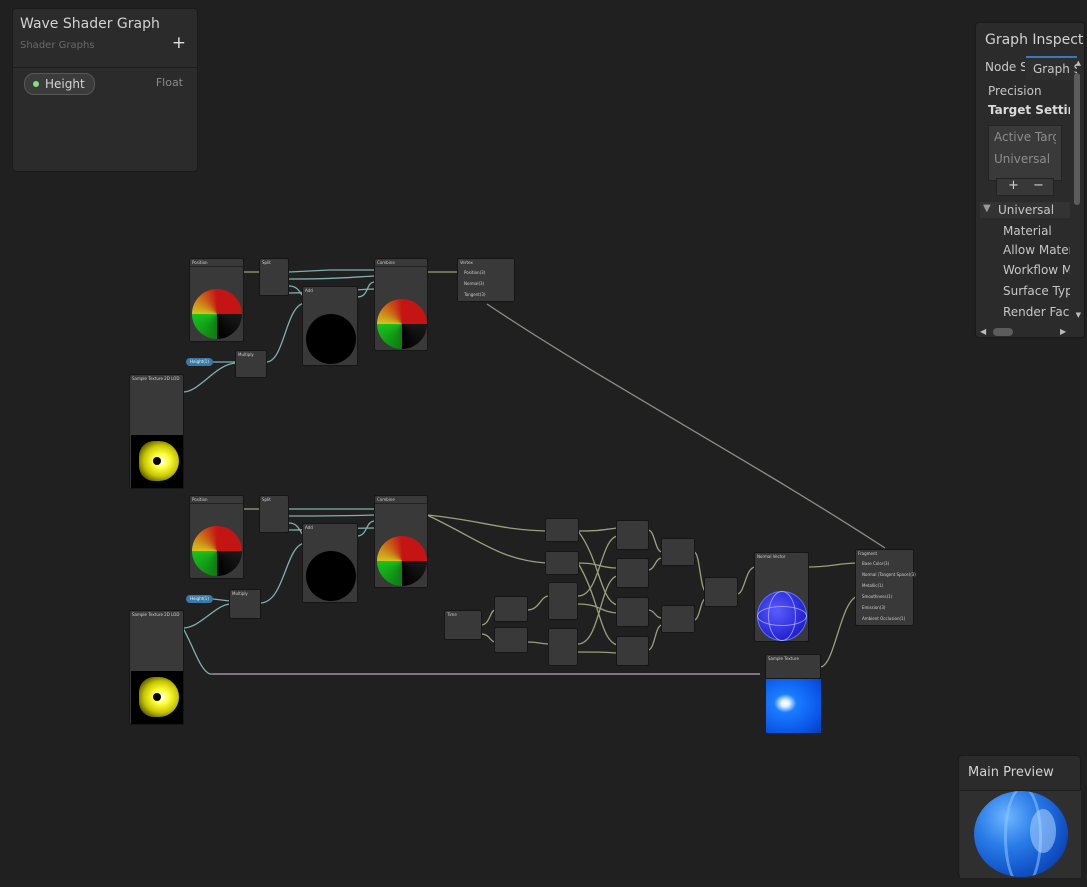  What do you see at coordinates (475, 294) in the screenshot?
I see `vertex-port-tangent: Tangent(3)` at bounding box center [475, 294].